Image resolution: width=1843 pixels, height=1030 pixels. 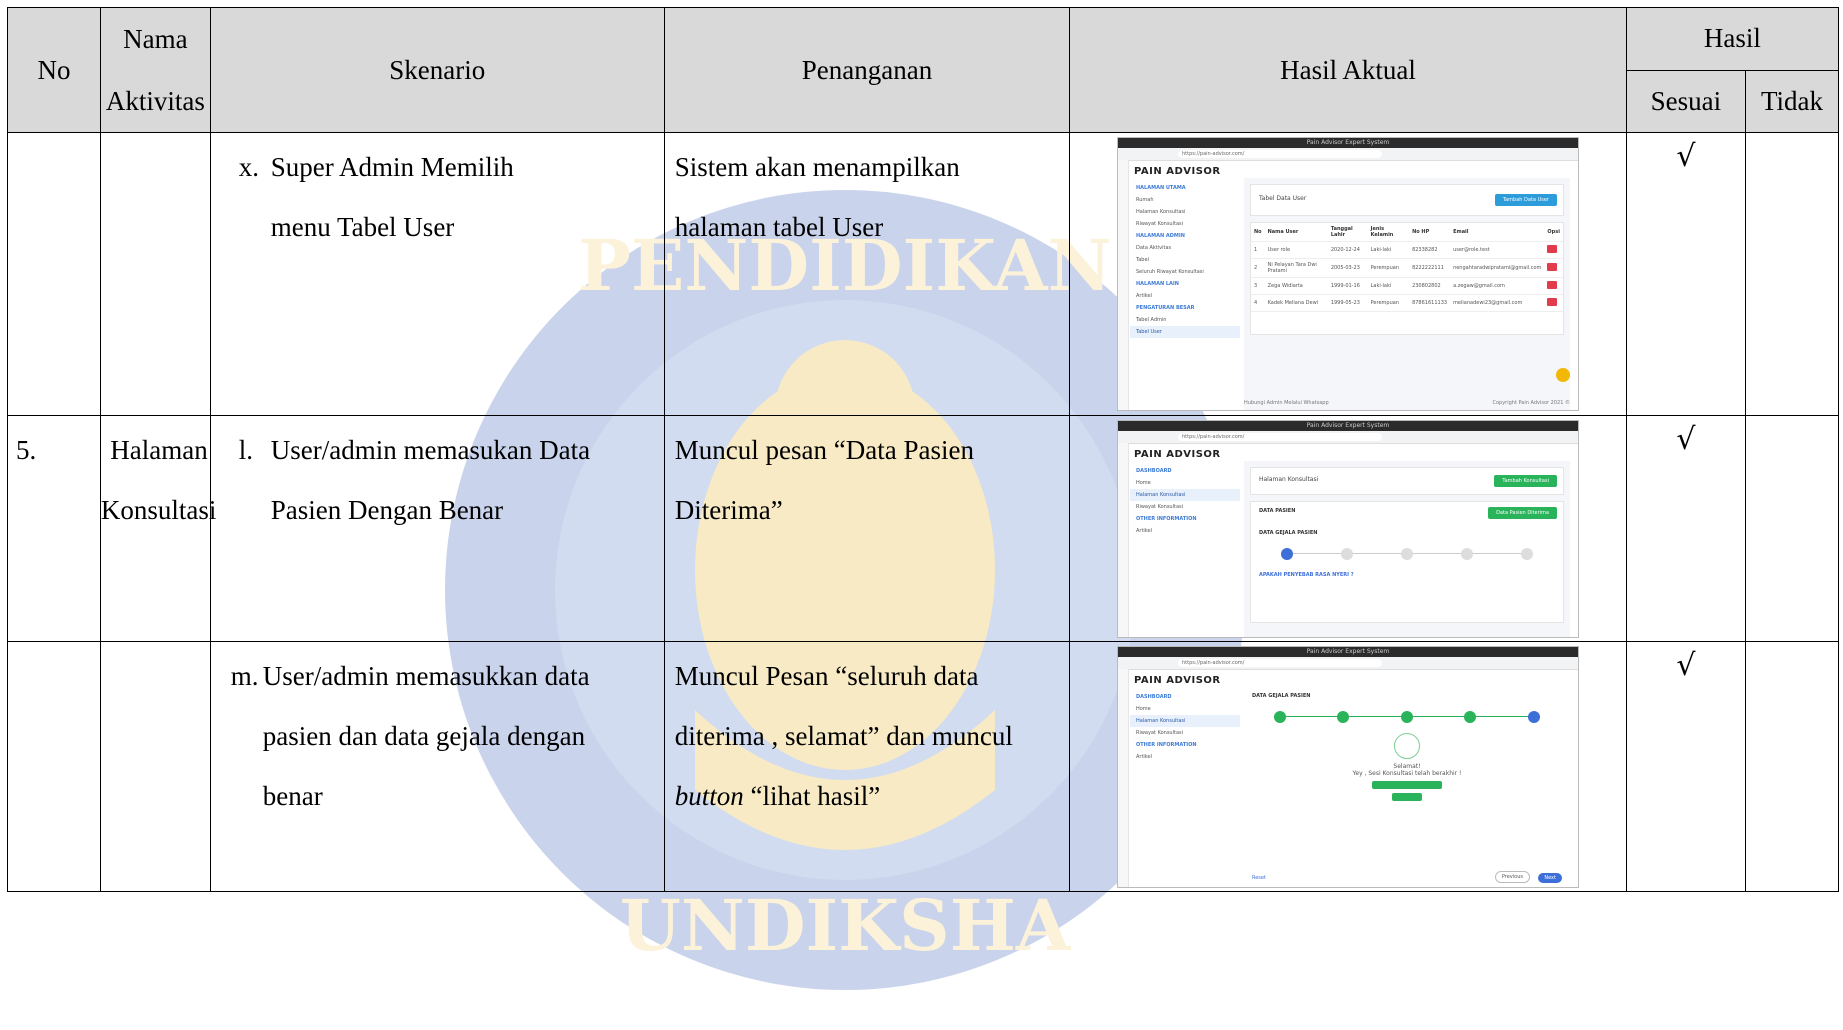 What do you see at coordinates (1177, 171) in the screenshot?
I see `app-logo: PAIN ADVISOR` at bounding box center [1177, 171].